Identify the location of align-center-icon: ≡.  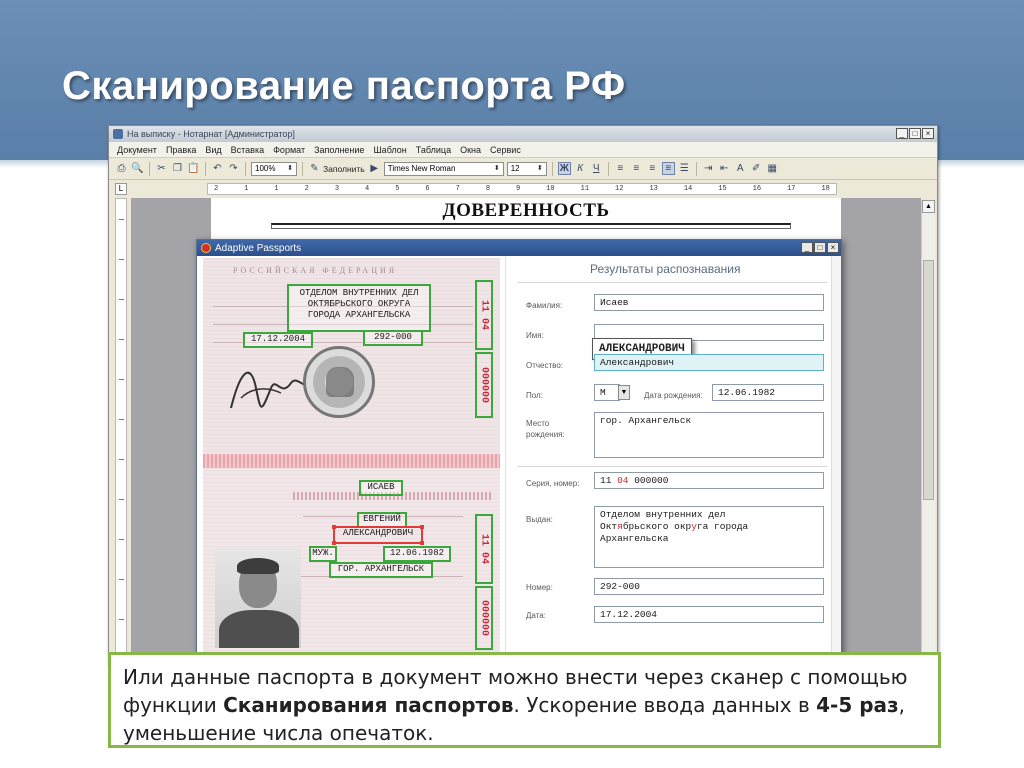
(636, 168).